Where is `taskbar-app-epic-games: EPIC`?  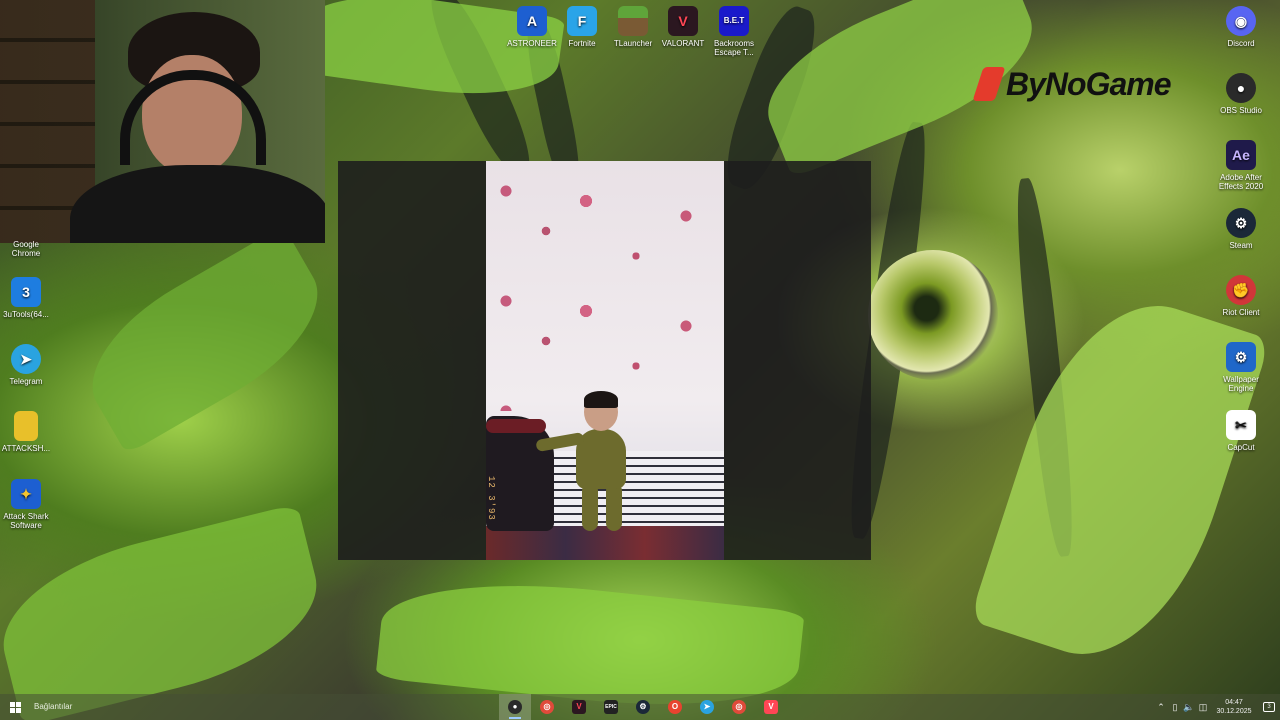 taskbar-app-epic-games: EPIC is located at coordinates (611, 707).